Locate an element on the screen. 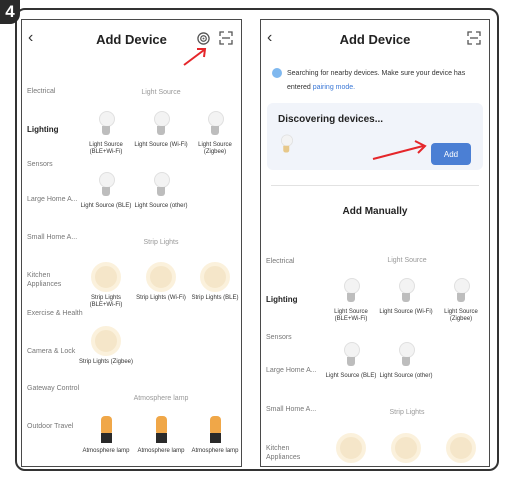  sidebar-item-gateway: Gateway Control is located at coordinates (55, 388).